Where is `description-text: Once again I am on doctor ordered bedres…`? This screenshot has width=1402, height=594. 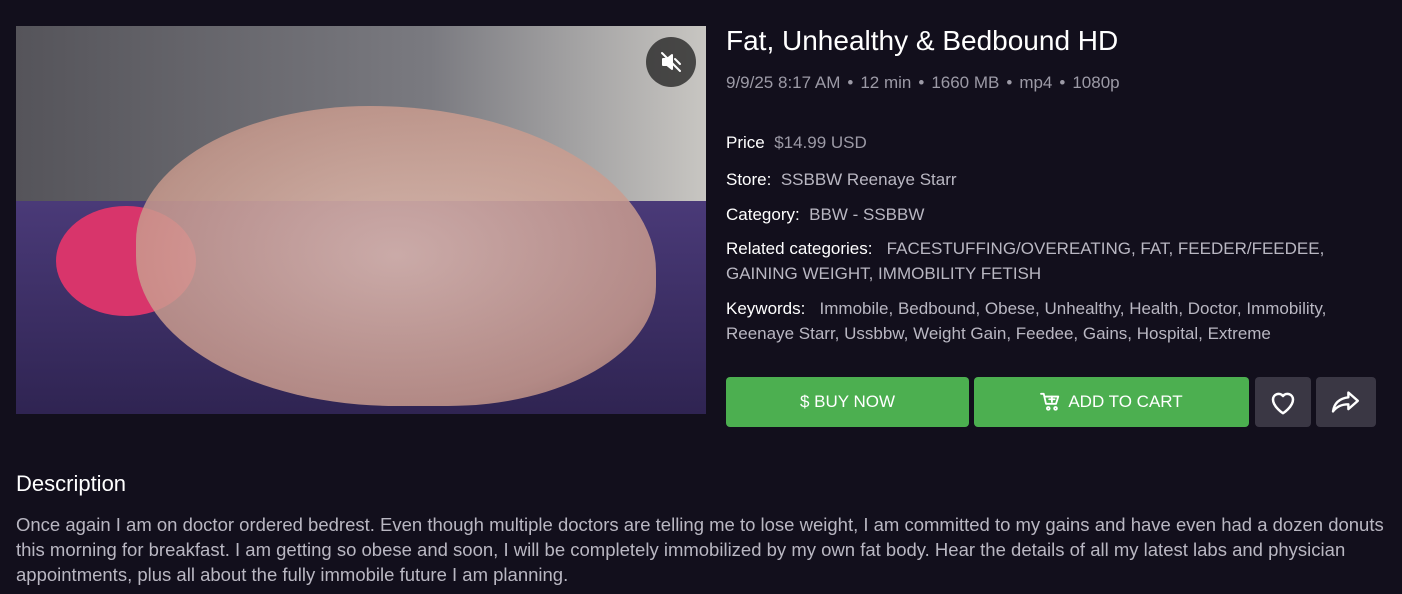
description-text: Once again I am on doctor ordered bedres… is located at coordinates (700, 549).